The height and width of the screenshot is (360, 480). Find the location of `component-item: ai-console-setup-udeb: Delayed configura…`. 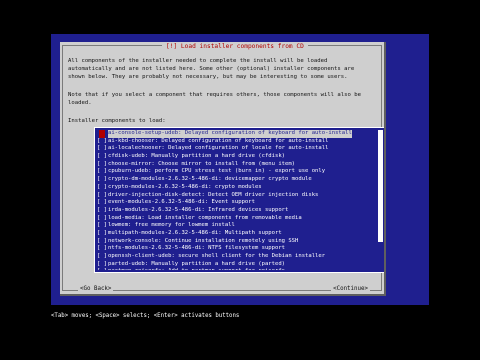

component-item: ai-console-setup-udeb: Delayed configura… is located at coordinates (236, 134).